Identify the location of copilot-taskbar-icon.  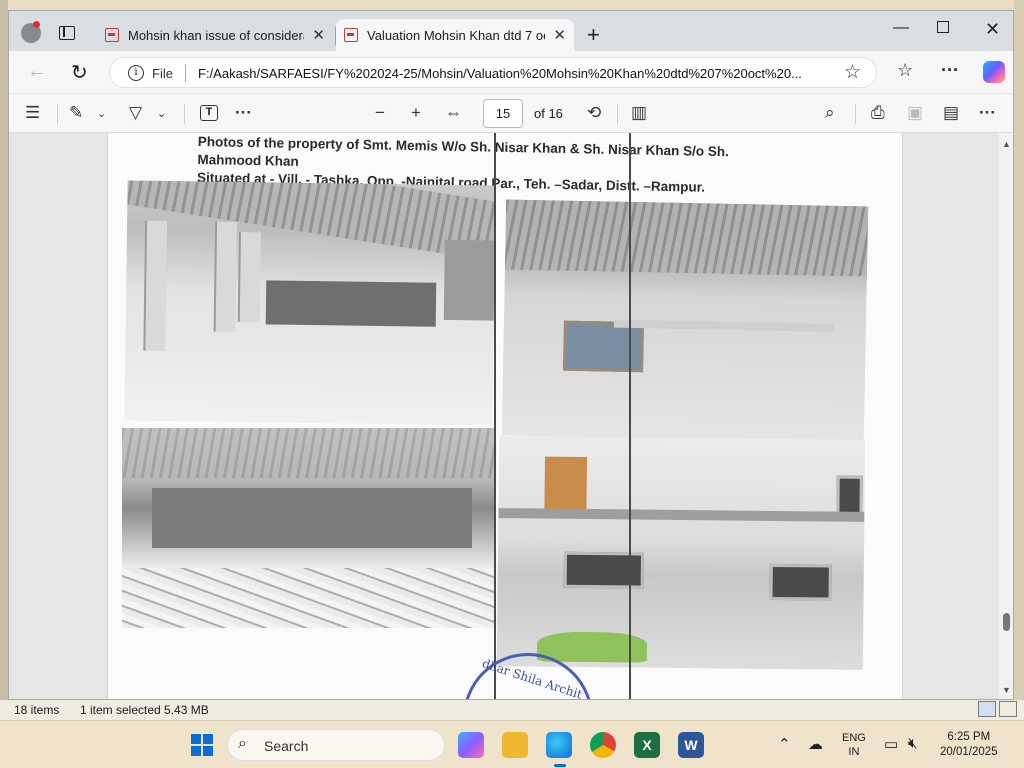
(471, 745).